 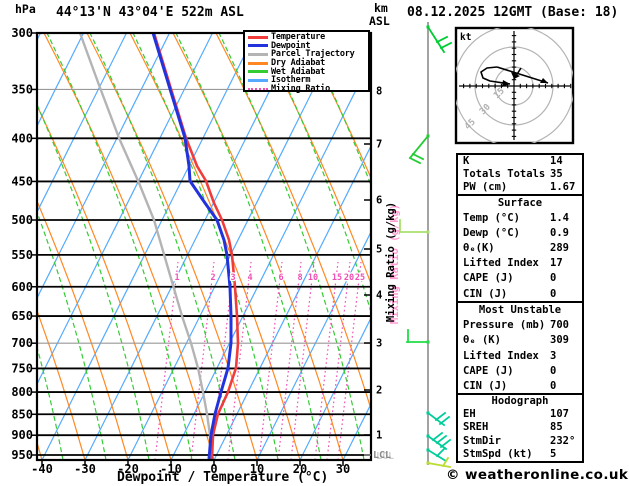 What do you see at coordinates (299, 278) in the screenshot?
I see `mixing-ratio-value-label: 8` at bounding box center [299, 278].